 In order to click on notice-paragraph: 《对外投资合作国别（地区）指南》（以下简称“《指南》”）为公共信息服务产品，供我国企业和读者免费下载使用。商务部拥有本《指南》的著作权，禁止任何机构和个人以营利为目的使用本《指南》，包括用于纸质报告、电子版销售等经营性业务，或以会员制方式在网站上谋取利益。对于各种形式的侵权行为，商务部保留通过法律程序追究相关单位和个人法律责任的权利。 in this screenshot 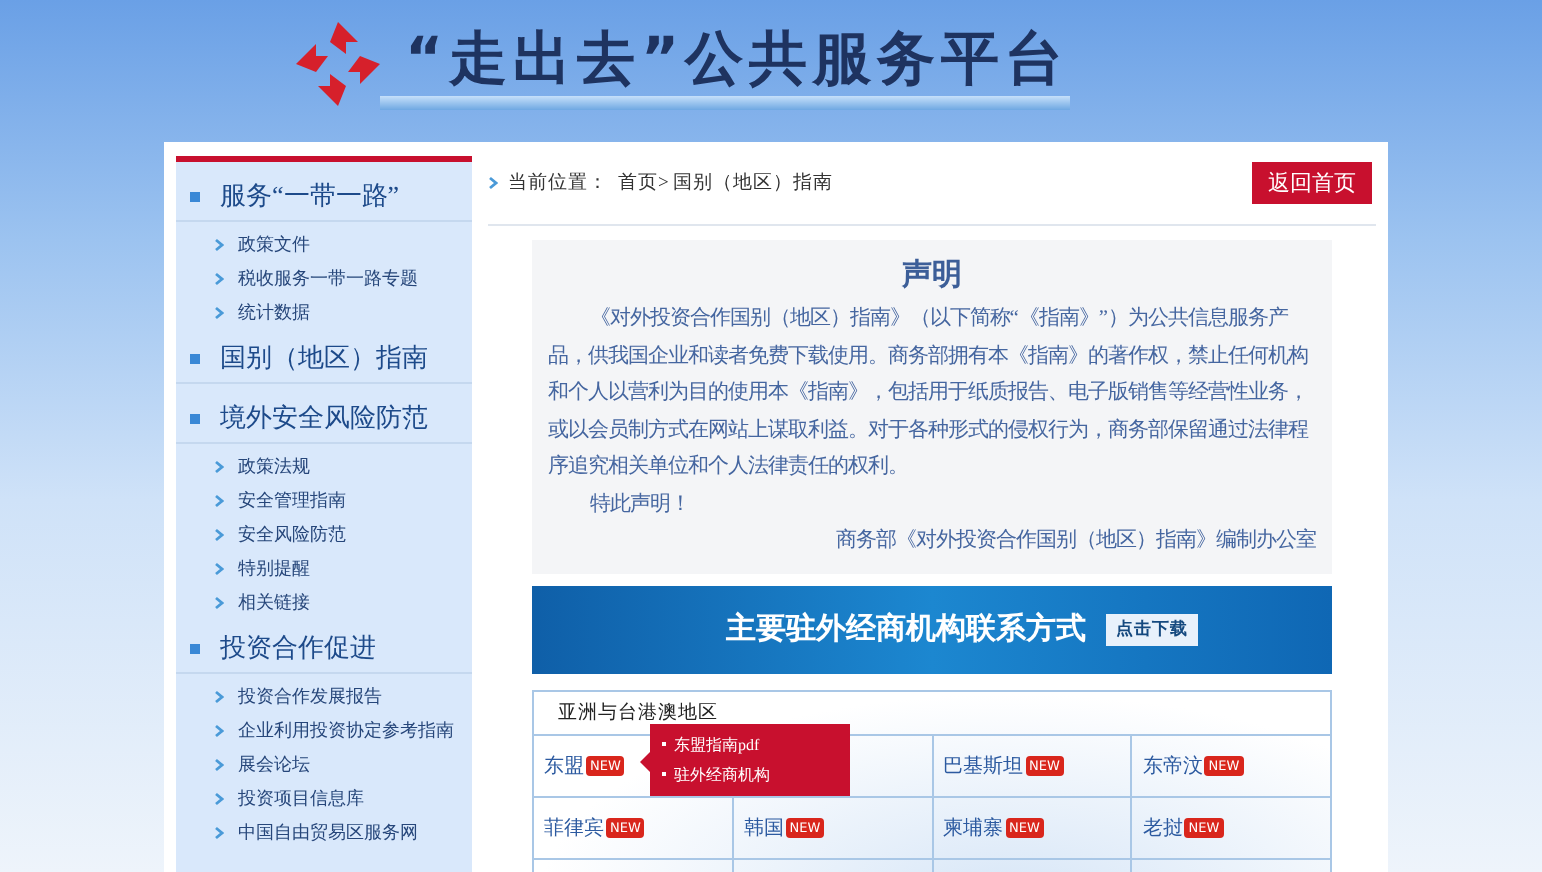, I will do `click(929, 393)`.